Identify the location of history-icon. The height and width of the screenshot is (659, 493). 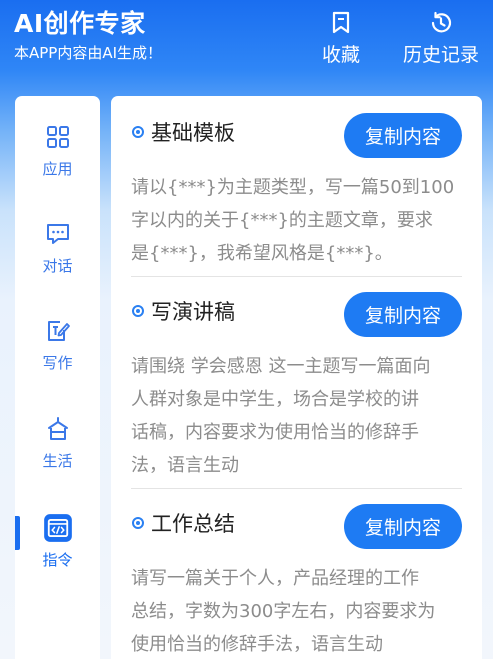
(441, 22).